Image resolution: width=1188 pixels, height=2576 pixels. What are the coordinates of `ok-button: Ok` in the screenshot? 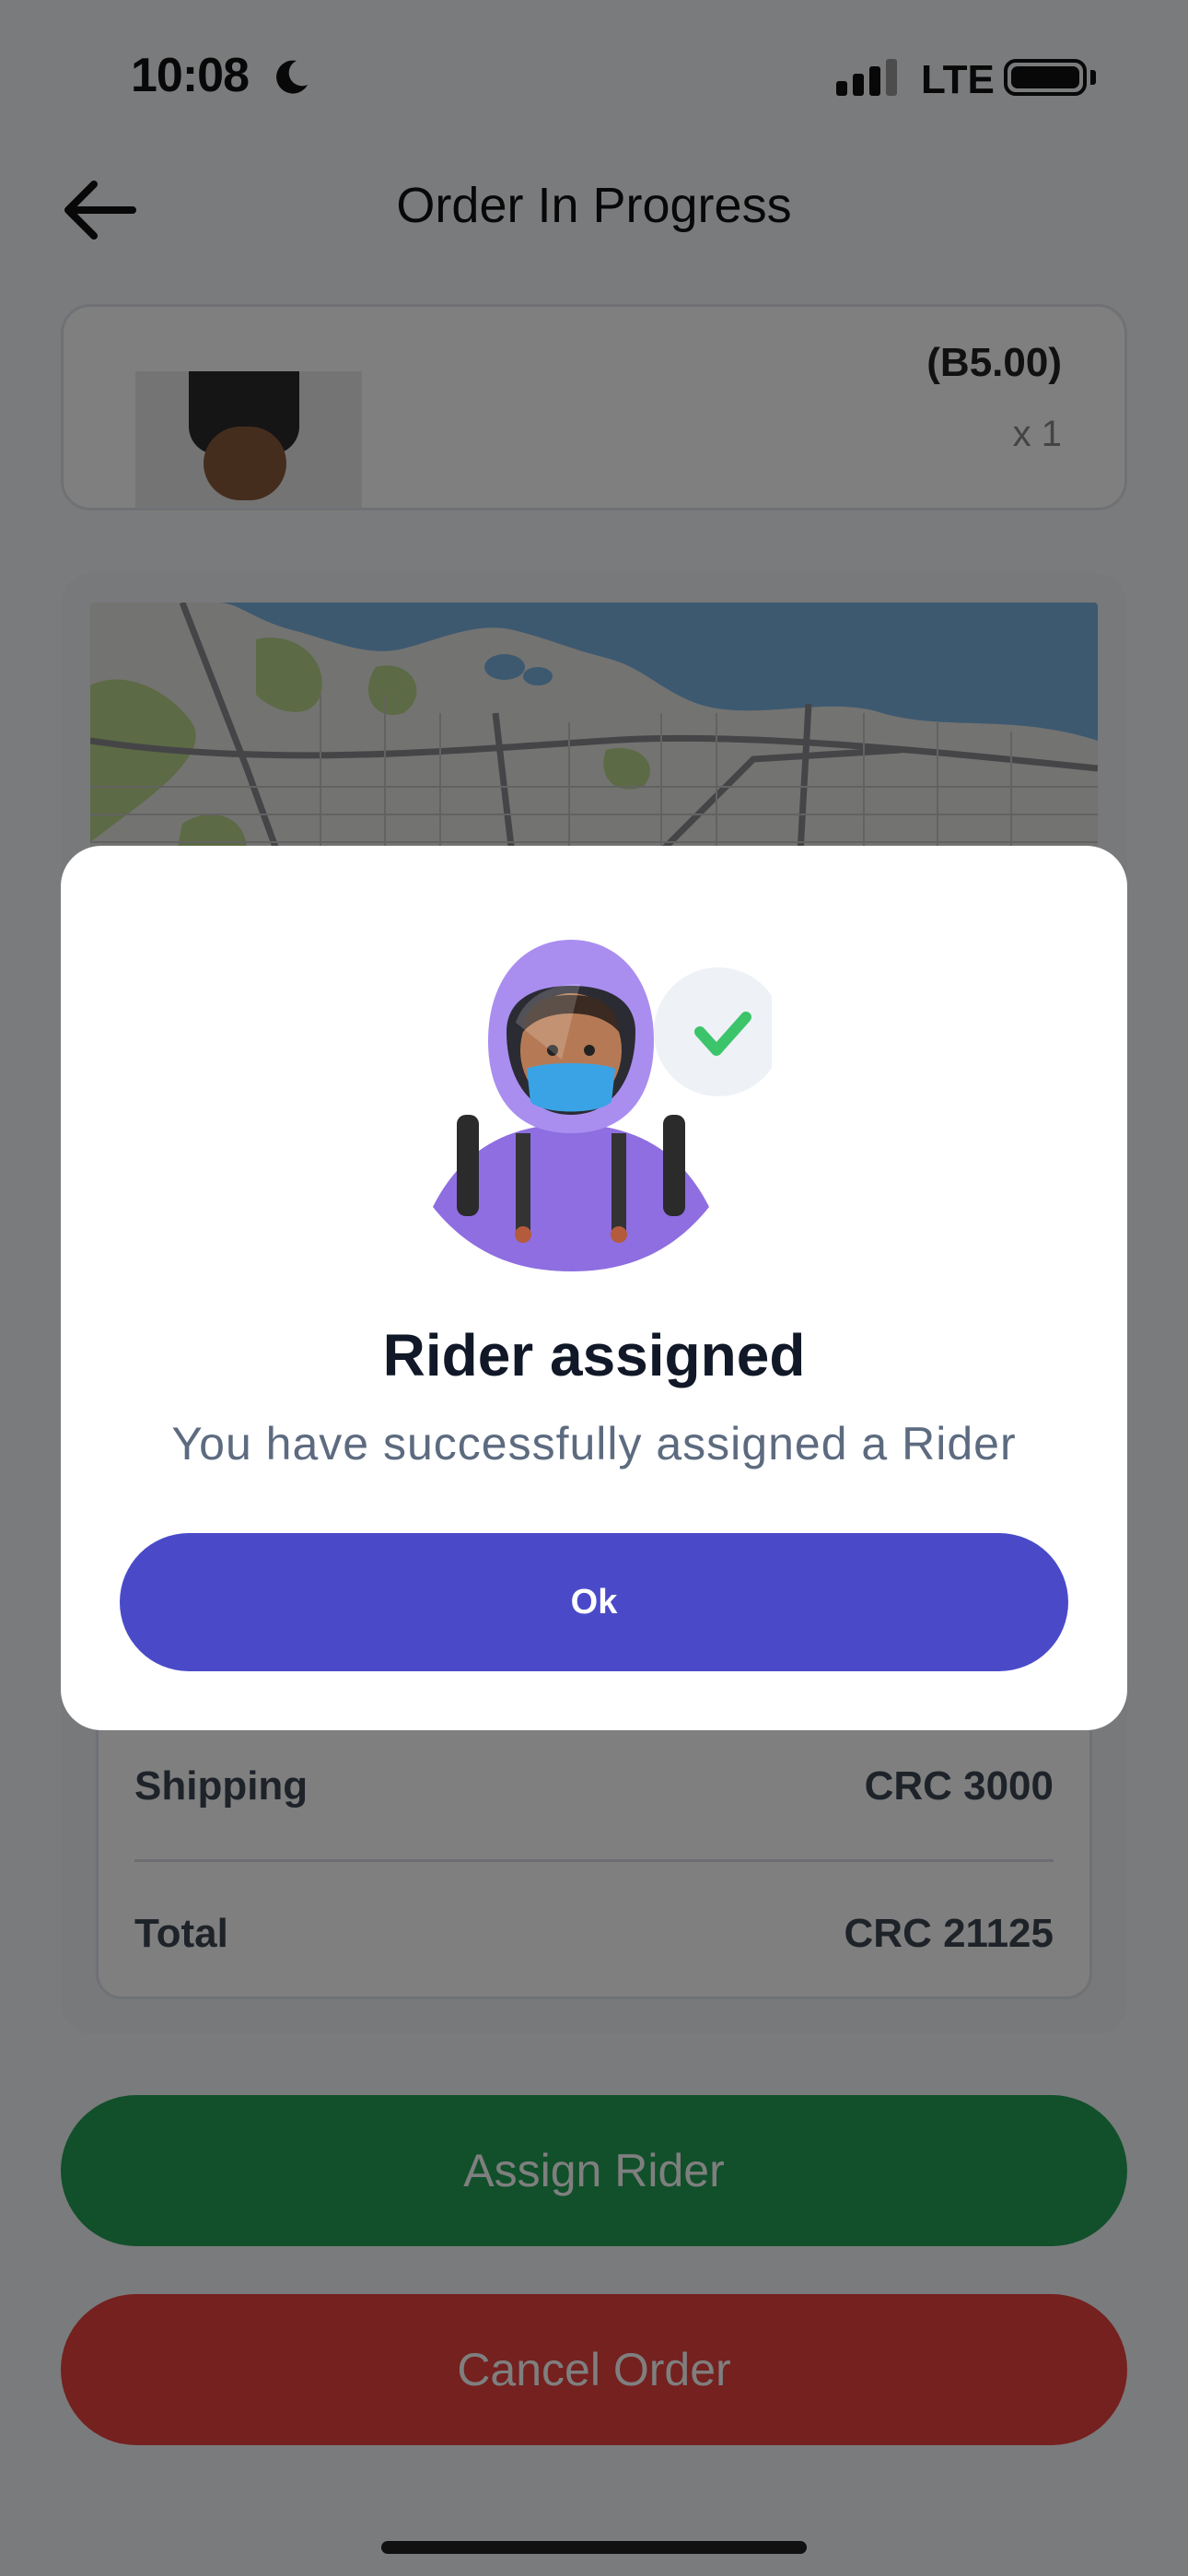 It's located at (594, 1602).